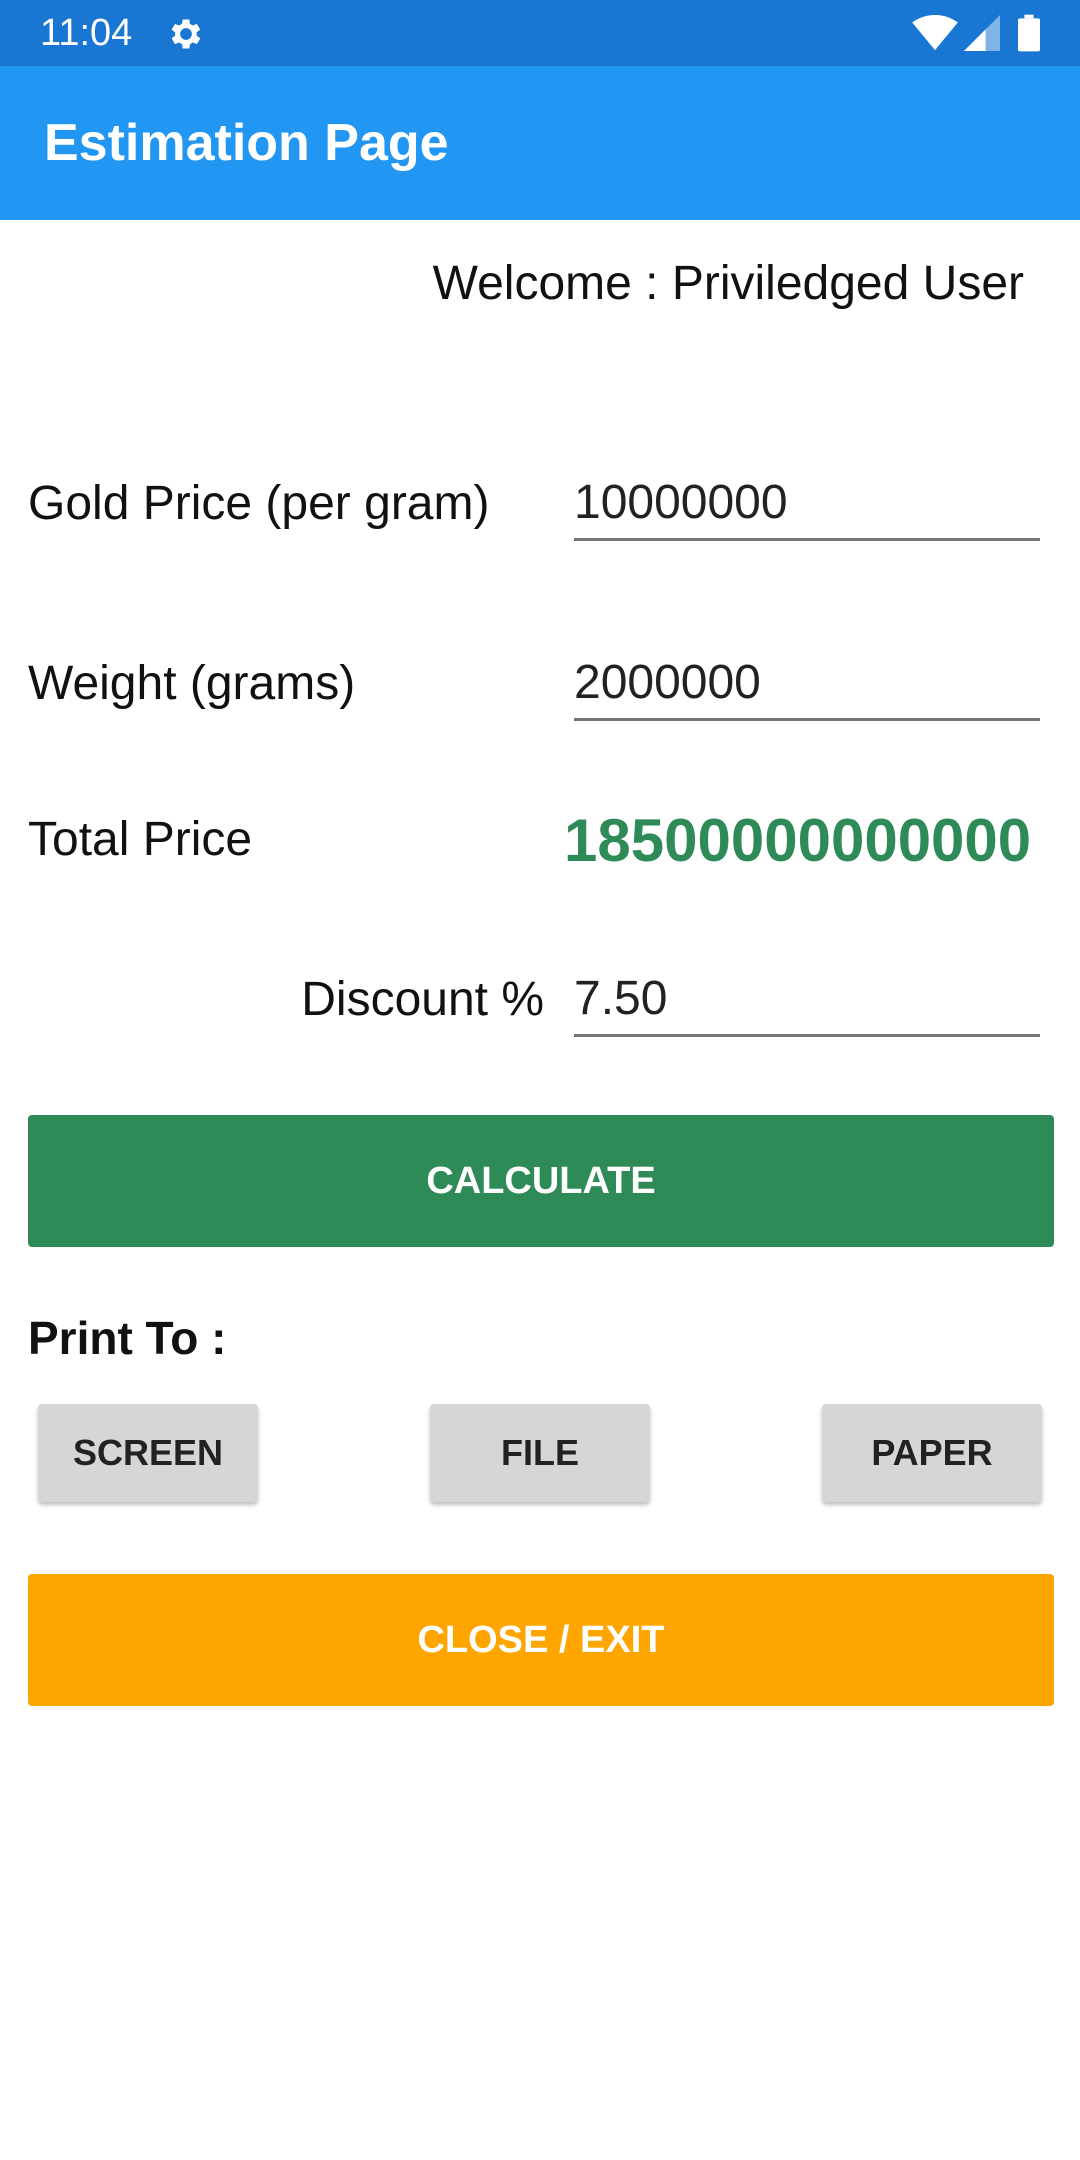 This screenshot has height=2160, width=1080. What do you see at coordinates (259, 503) in the screenshot?
I see `gold-price-label: Gold Price (per gram)` at bounding box center [259, 503].